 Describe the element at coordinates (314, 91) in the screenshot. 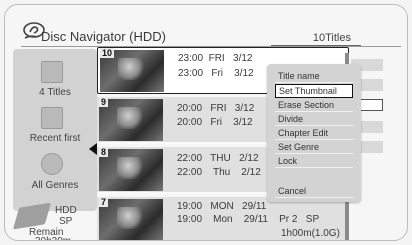

I see `menu-item-set-thumbnail: Set Thumbnail` at that location.